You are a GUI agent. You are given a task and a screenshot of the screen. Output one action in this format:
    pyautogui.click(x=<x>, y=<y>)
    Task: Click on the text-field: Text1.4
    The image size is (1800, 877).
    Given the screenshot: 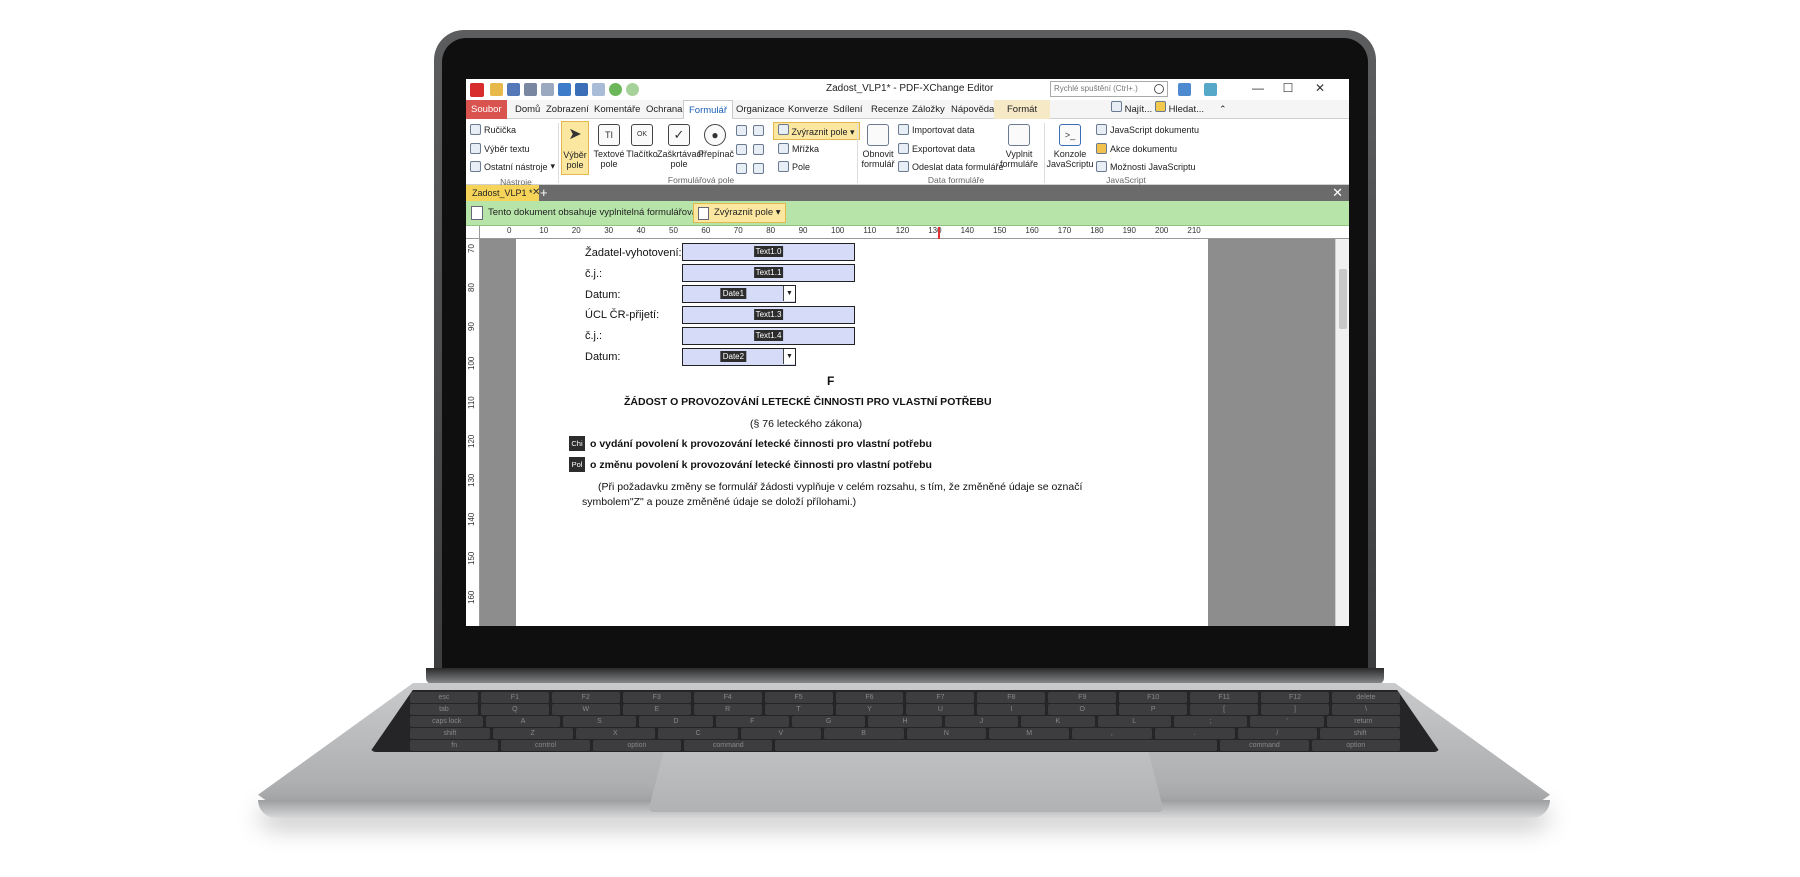 What is the action you would take?
    pyautogui.click(x=768, y=336)
    